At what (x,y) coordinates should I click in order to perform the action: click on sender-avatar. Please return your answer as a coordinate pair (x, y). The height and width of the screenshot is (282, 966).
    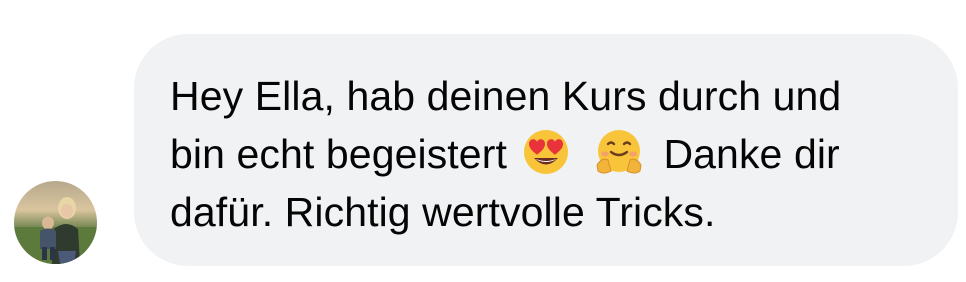
    Looking at the image, I should click on (55, 222).